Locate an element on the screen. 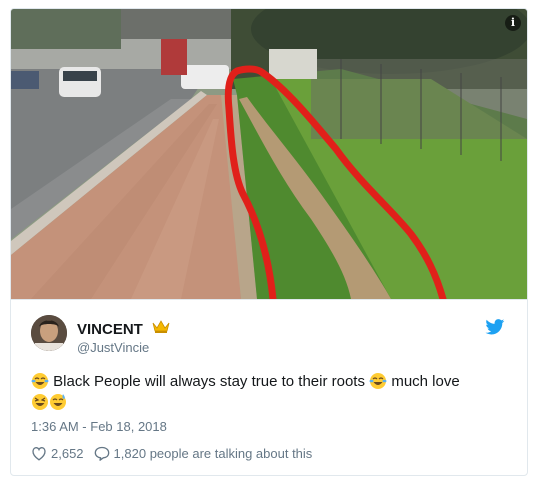 The width and height of the screenshot is (538, 486). twitter-bird-icon is located at coordinates (495, 329).